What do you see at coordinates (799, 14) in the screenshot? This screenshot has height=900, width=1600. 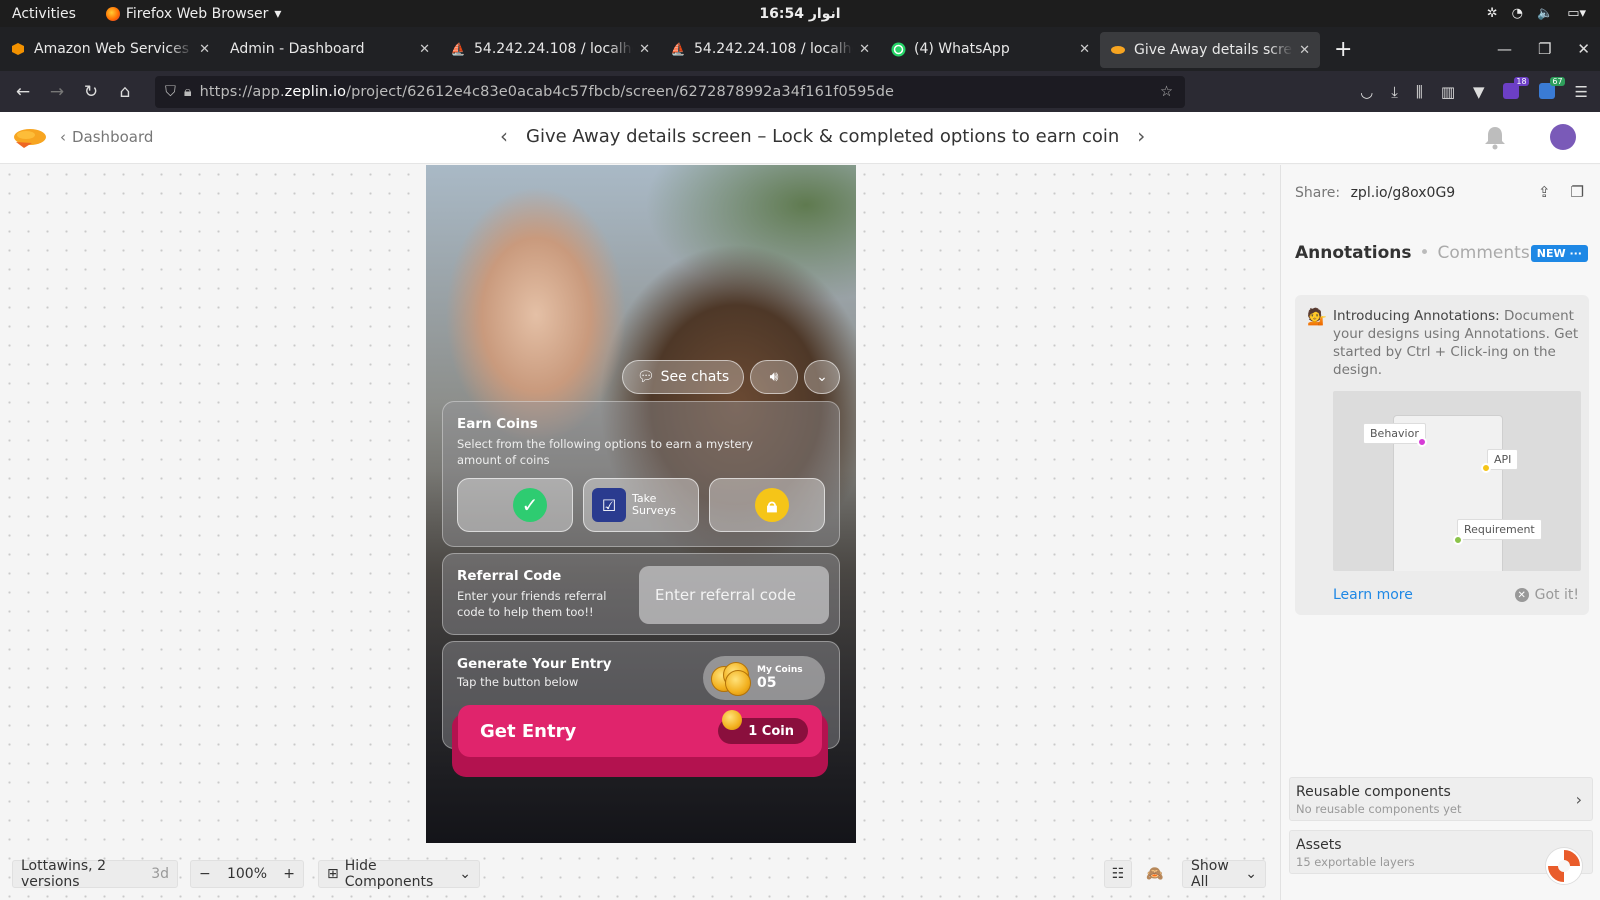 I see `clock: 16:54 انوار` at bounding box center [799, 14].